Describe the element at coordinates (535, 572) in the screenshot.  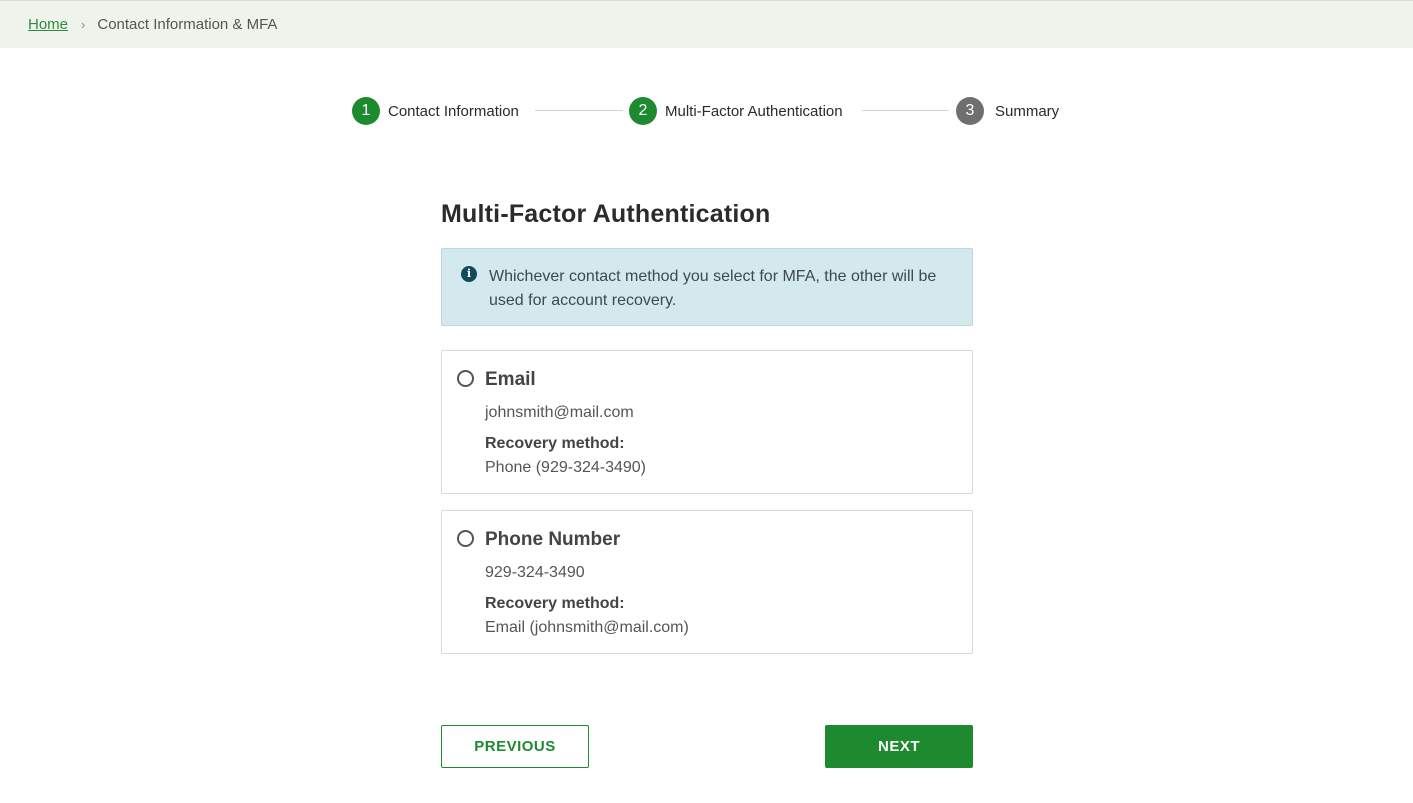
I see `option-value: 929-324-3490` at that location.